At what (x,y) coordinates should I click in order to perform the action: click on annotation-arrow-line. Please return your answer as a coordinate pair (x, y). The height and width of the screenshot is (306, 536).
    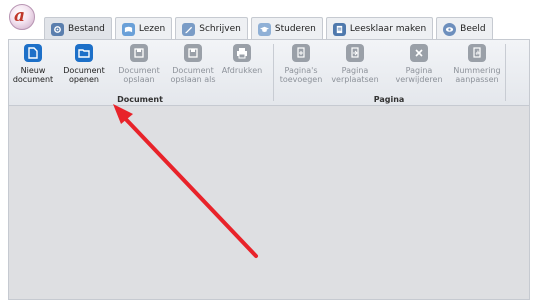
    Looking at the image, I should click on (188, 184).